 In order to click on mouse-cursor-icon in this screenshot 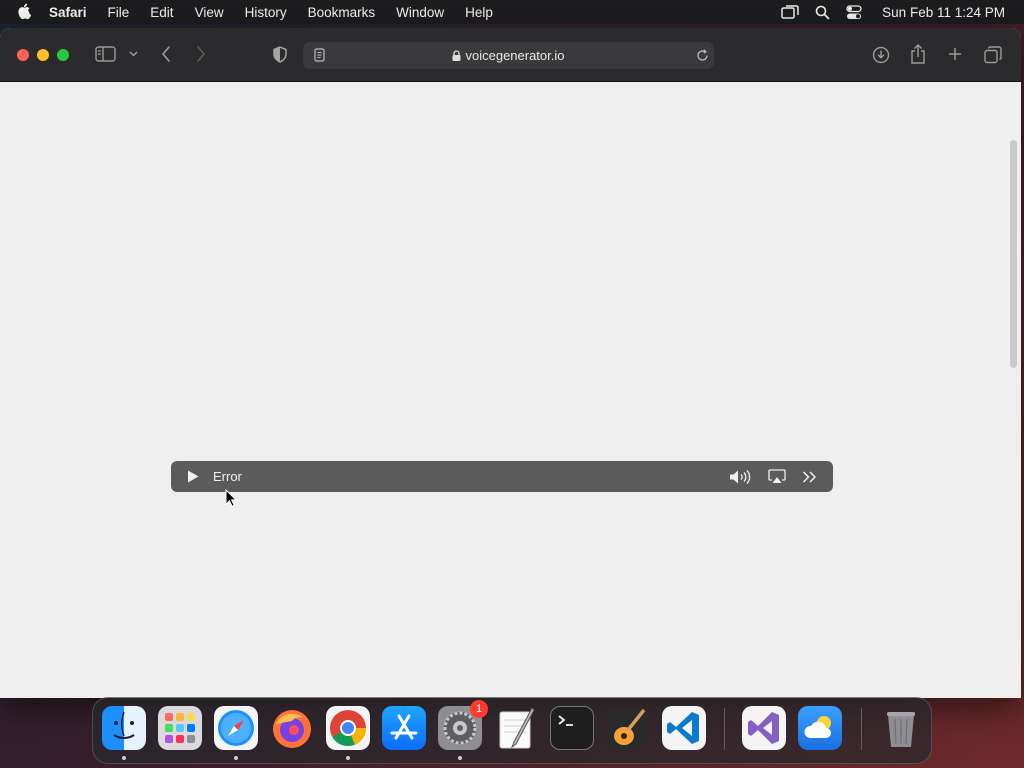, I will do `click(231, 500)`.